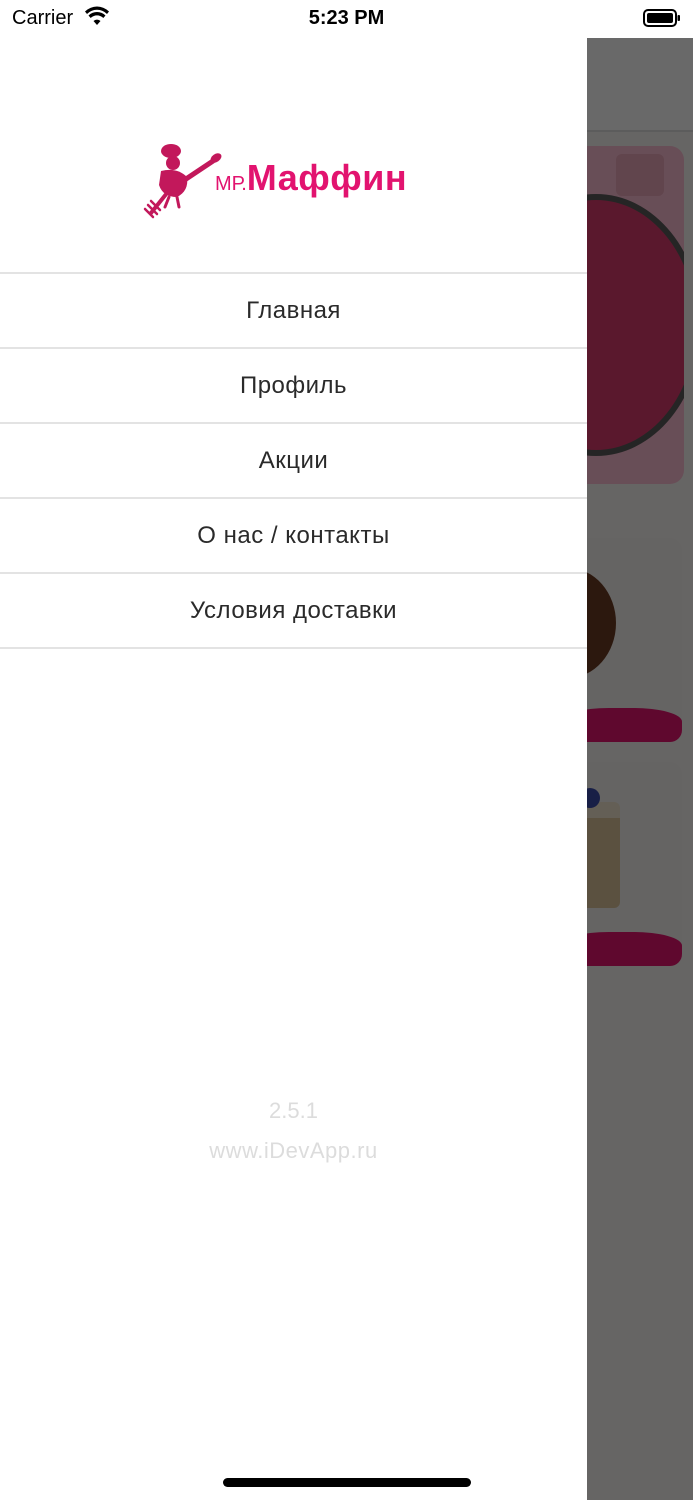  I want to click on menu-item-promotions: Акции, so click(293, 461).